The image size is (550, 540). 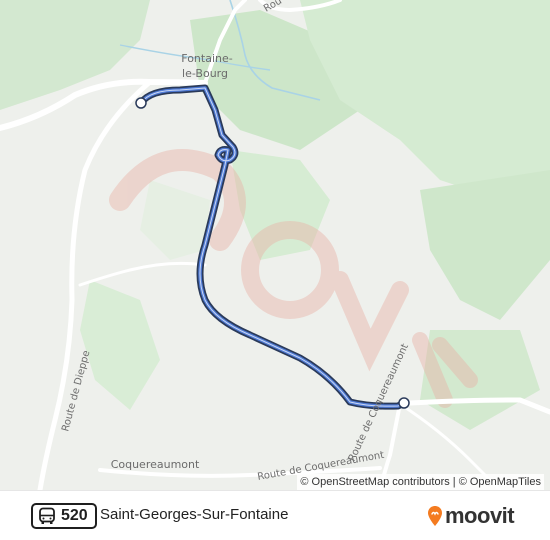 What do you see at coordinates (194, 514) in the screenshot?
I see `route-name: Saint-Georges-Sur-Fontaine` at bounding box center [194, 514].